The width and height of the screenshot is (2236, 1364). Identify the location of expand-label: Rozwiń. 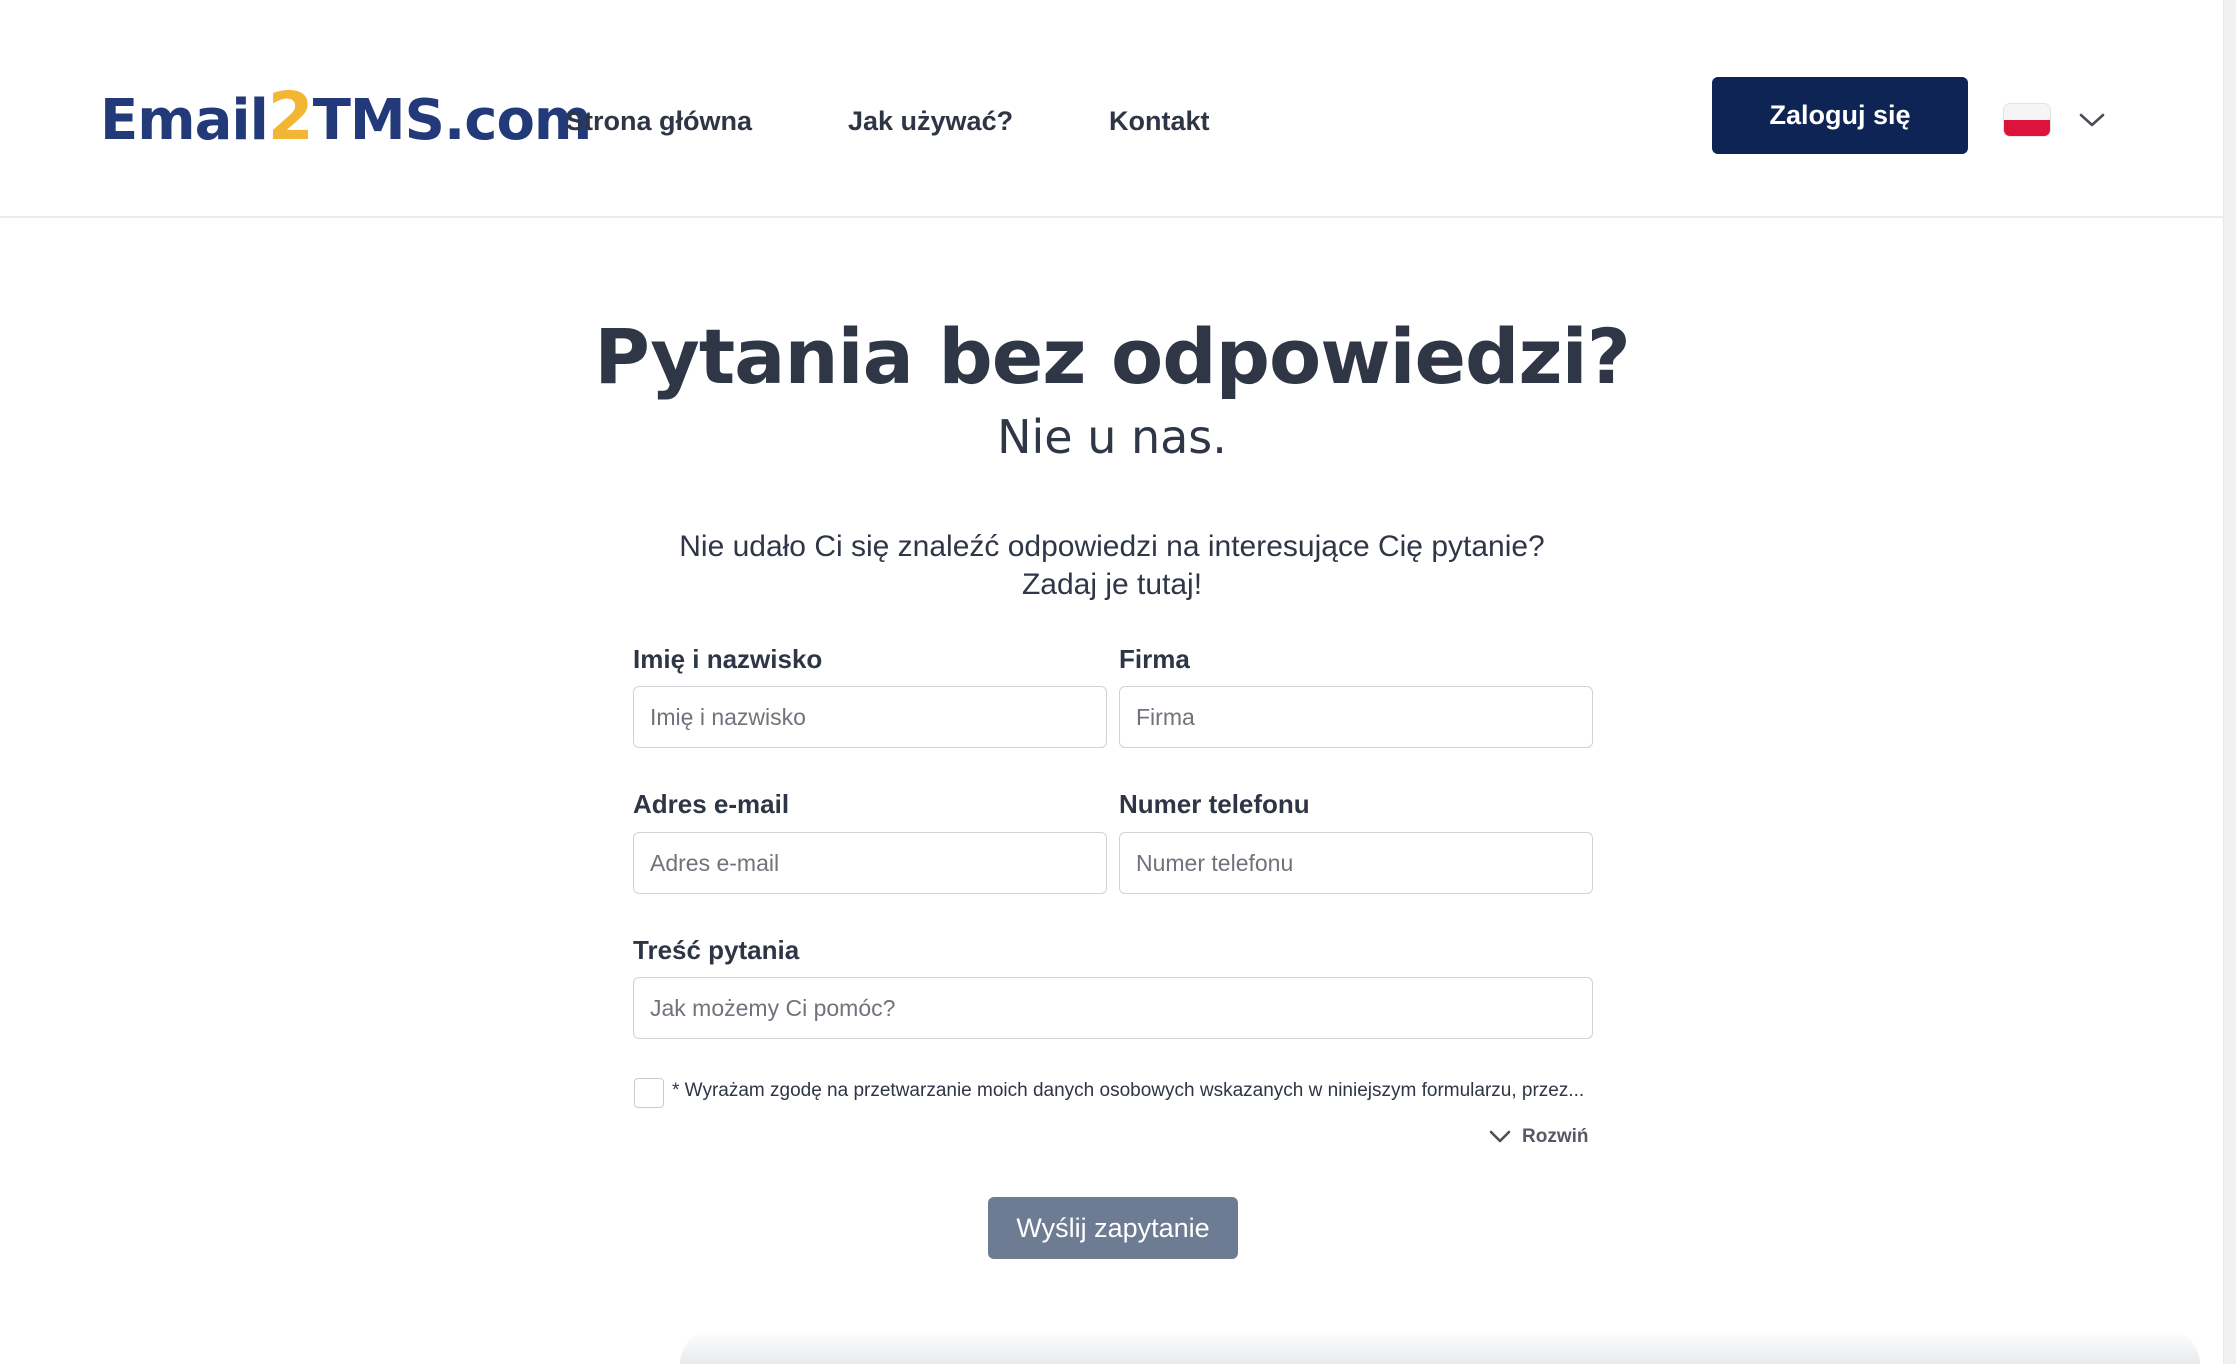
(1555, 1136).